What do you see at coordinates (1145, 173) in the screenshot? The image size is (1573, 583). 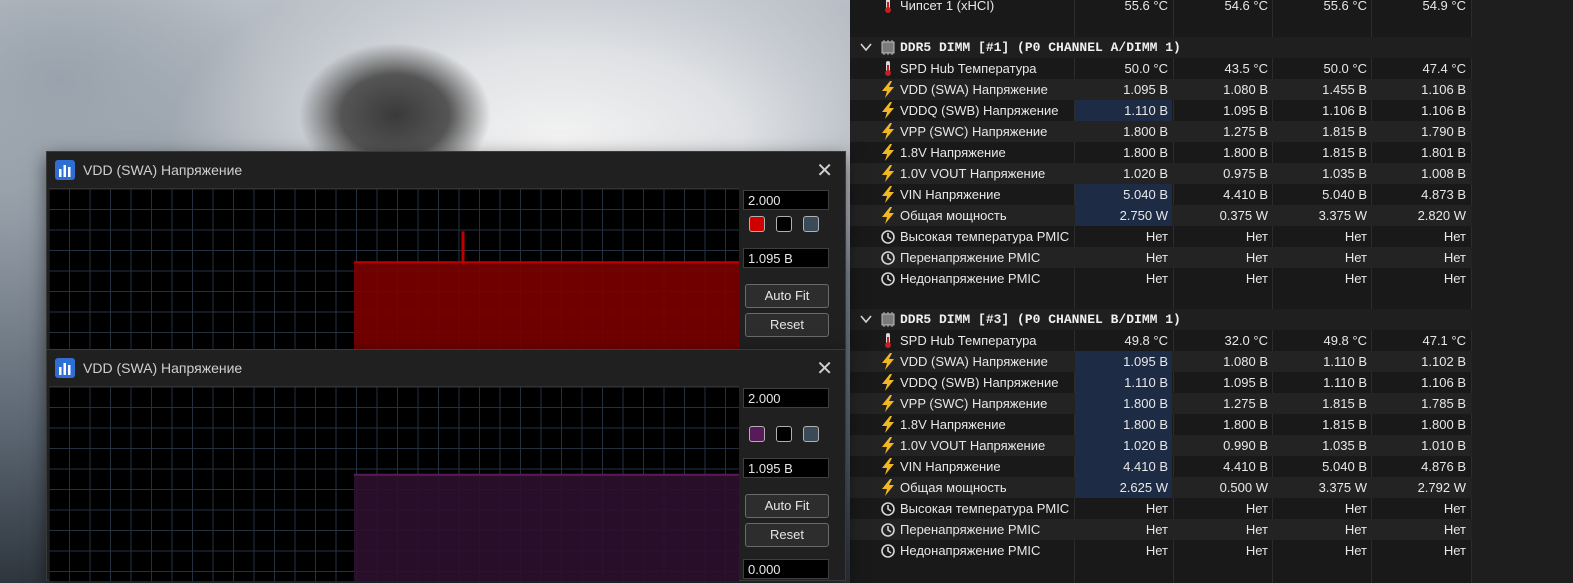 I see `sensor-value-current: 1.020 В` at bounding box center [1145, 173].